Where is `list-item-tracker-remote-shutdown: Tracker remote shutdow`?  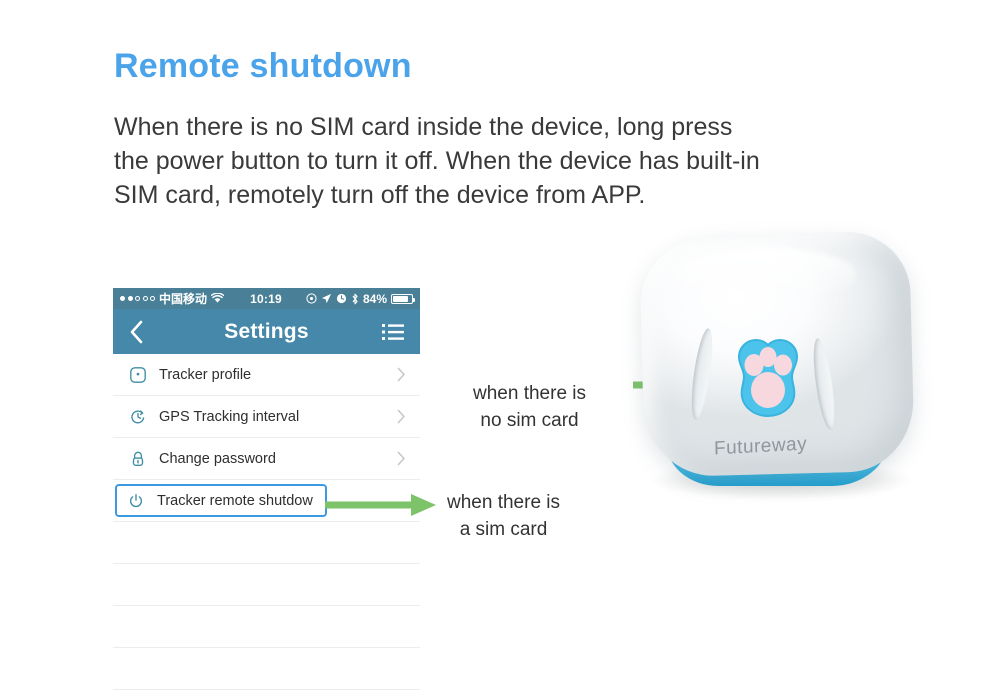 list-item-tracker-remote-shutdown: Tracker remote shutdow is located at coordinates (221, 500).